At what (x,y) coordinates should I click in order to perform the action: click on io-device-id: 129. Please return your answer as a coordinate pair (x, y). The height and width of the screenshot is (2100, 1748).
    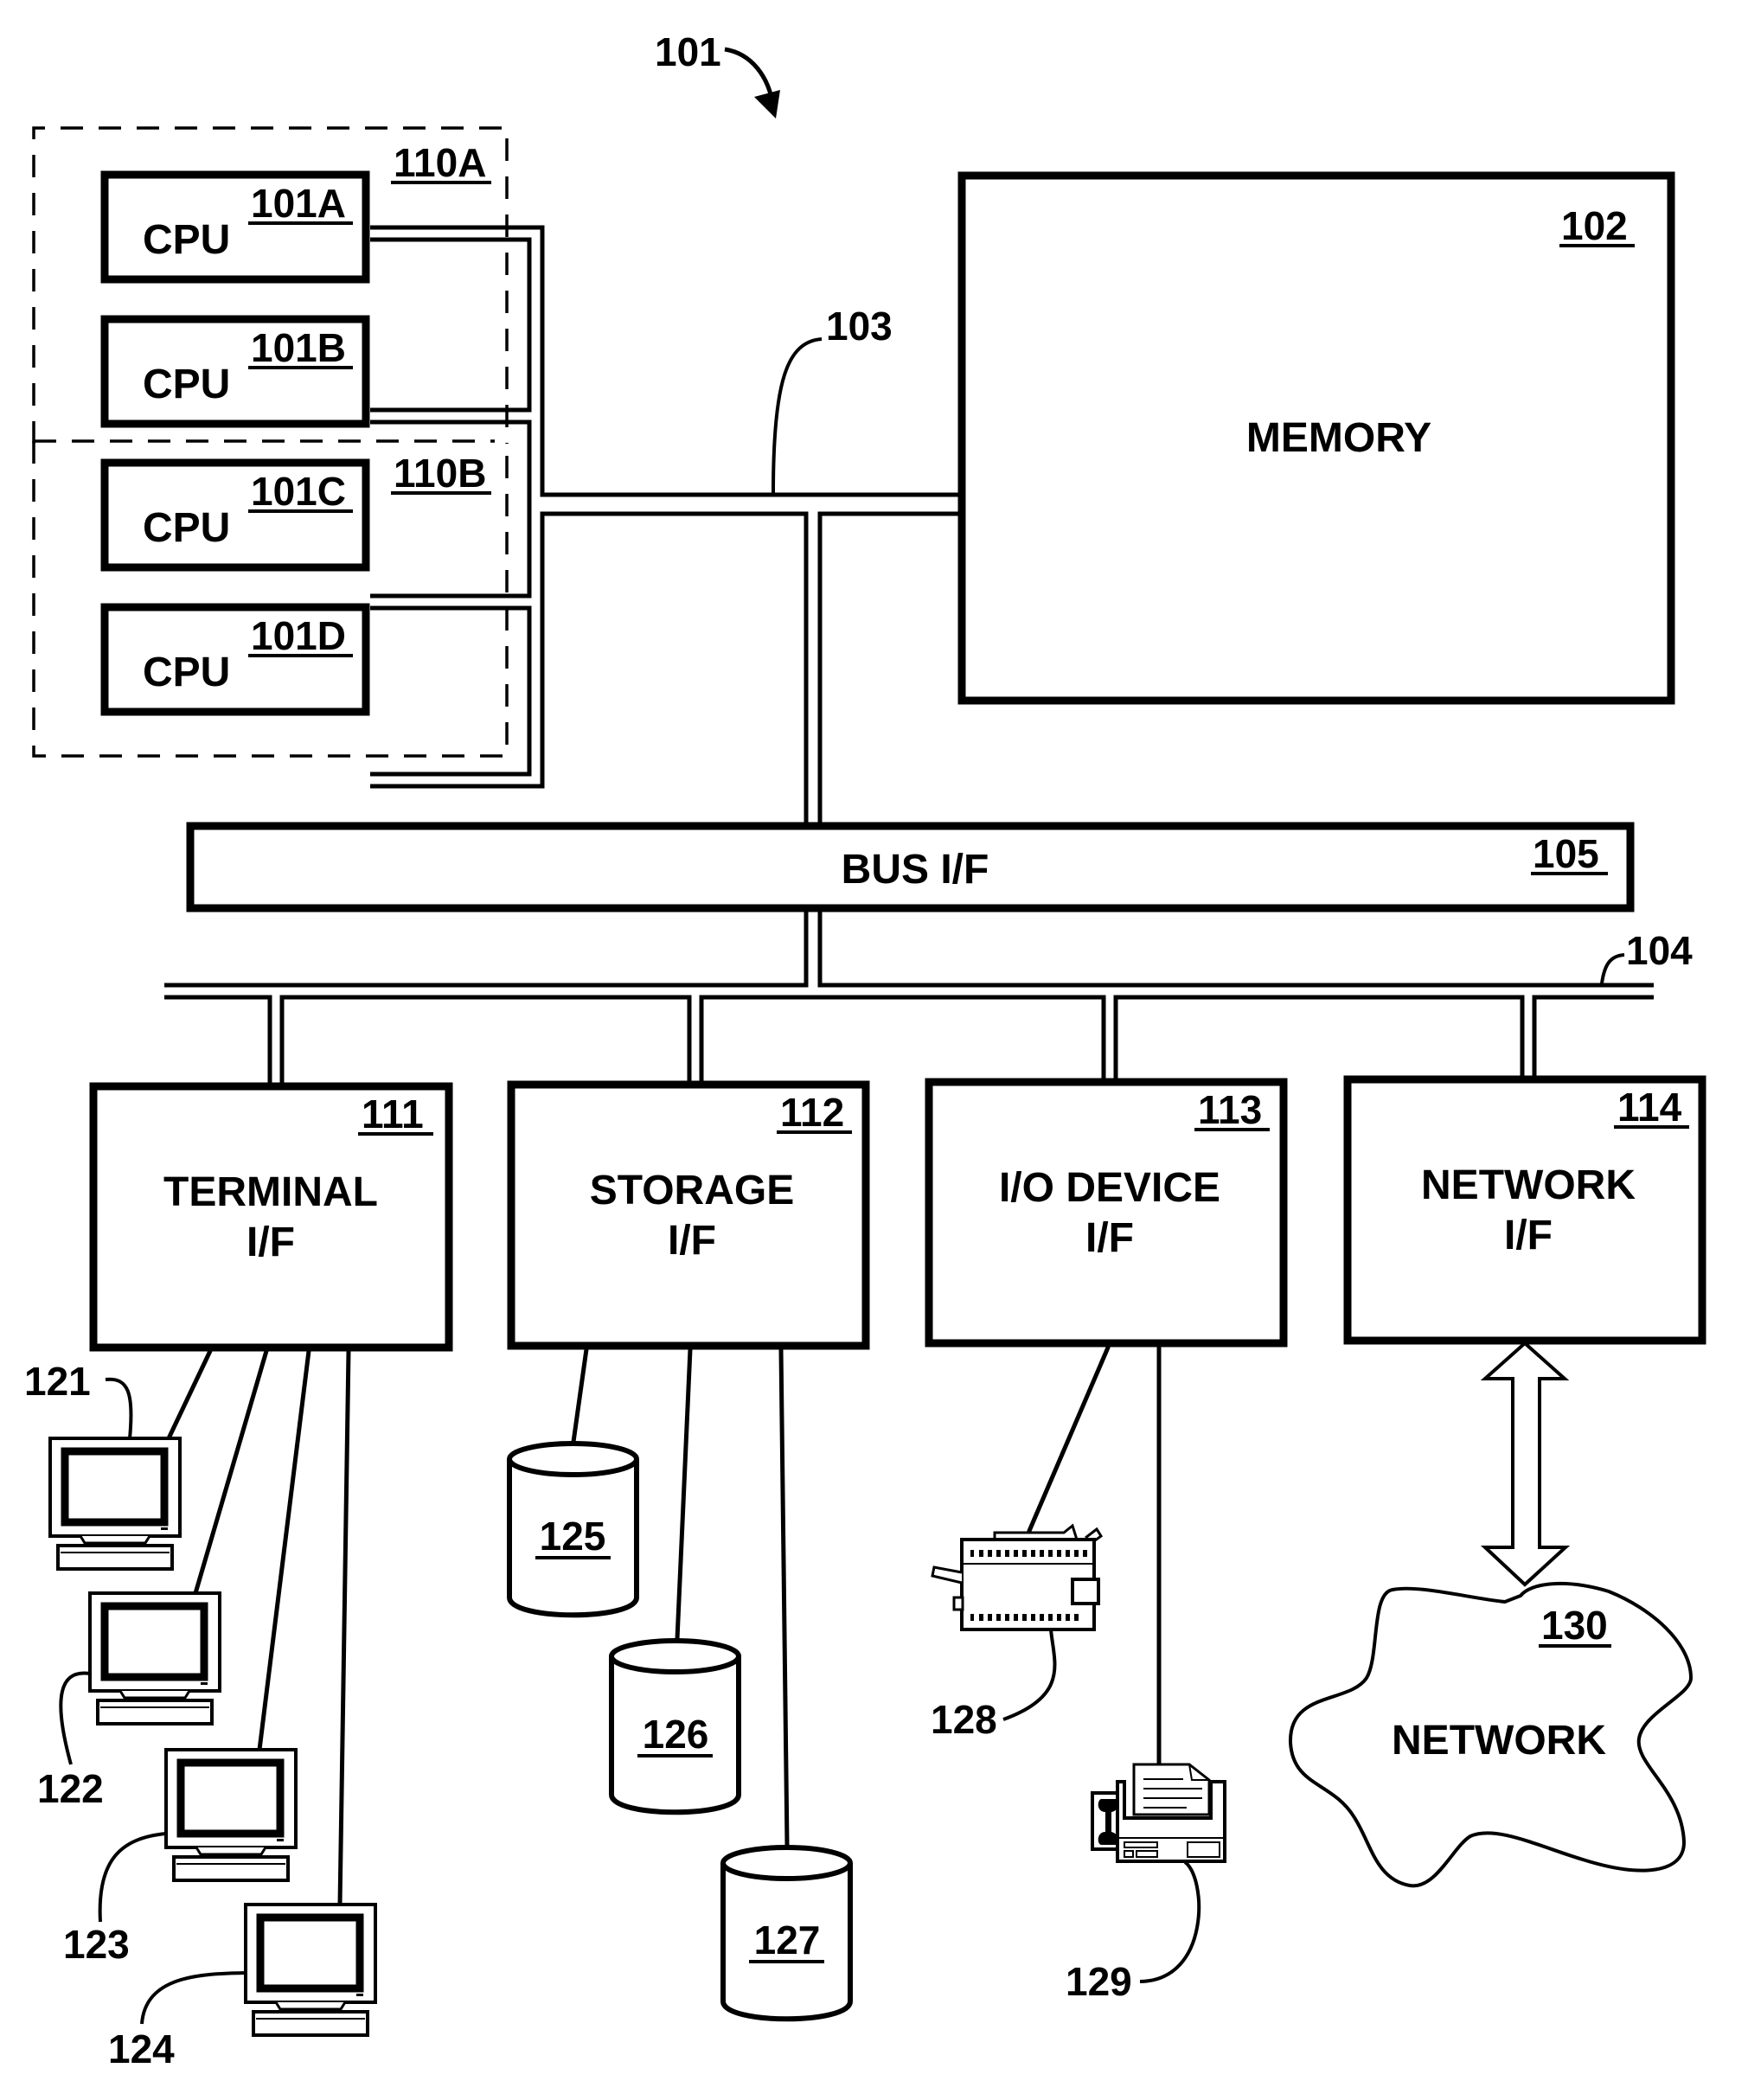
    Looking at the image, I should click on (1099, 1981).